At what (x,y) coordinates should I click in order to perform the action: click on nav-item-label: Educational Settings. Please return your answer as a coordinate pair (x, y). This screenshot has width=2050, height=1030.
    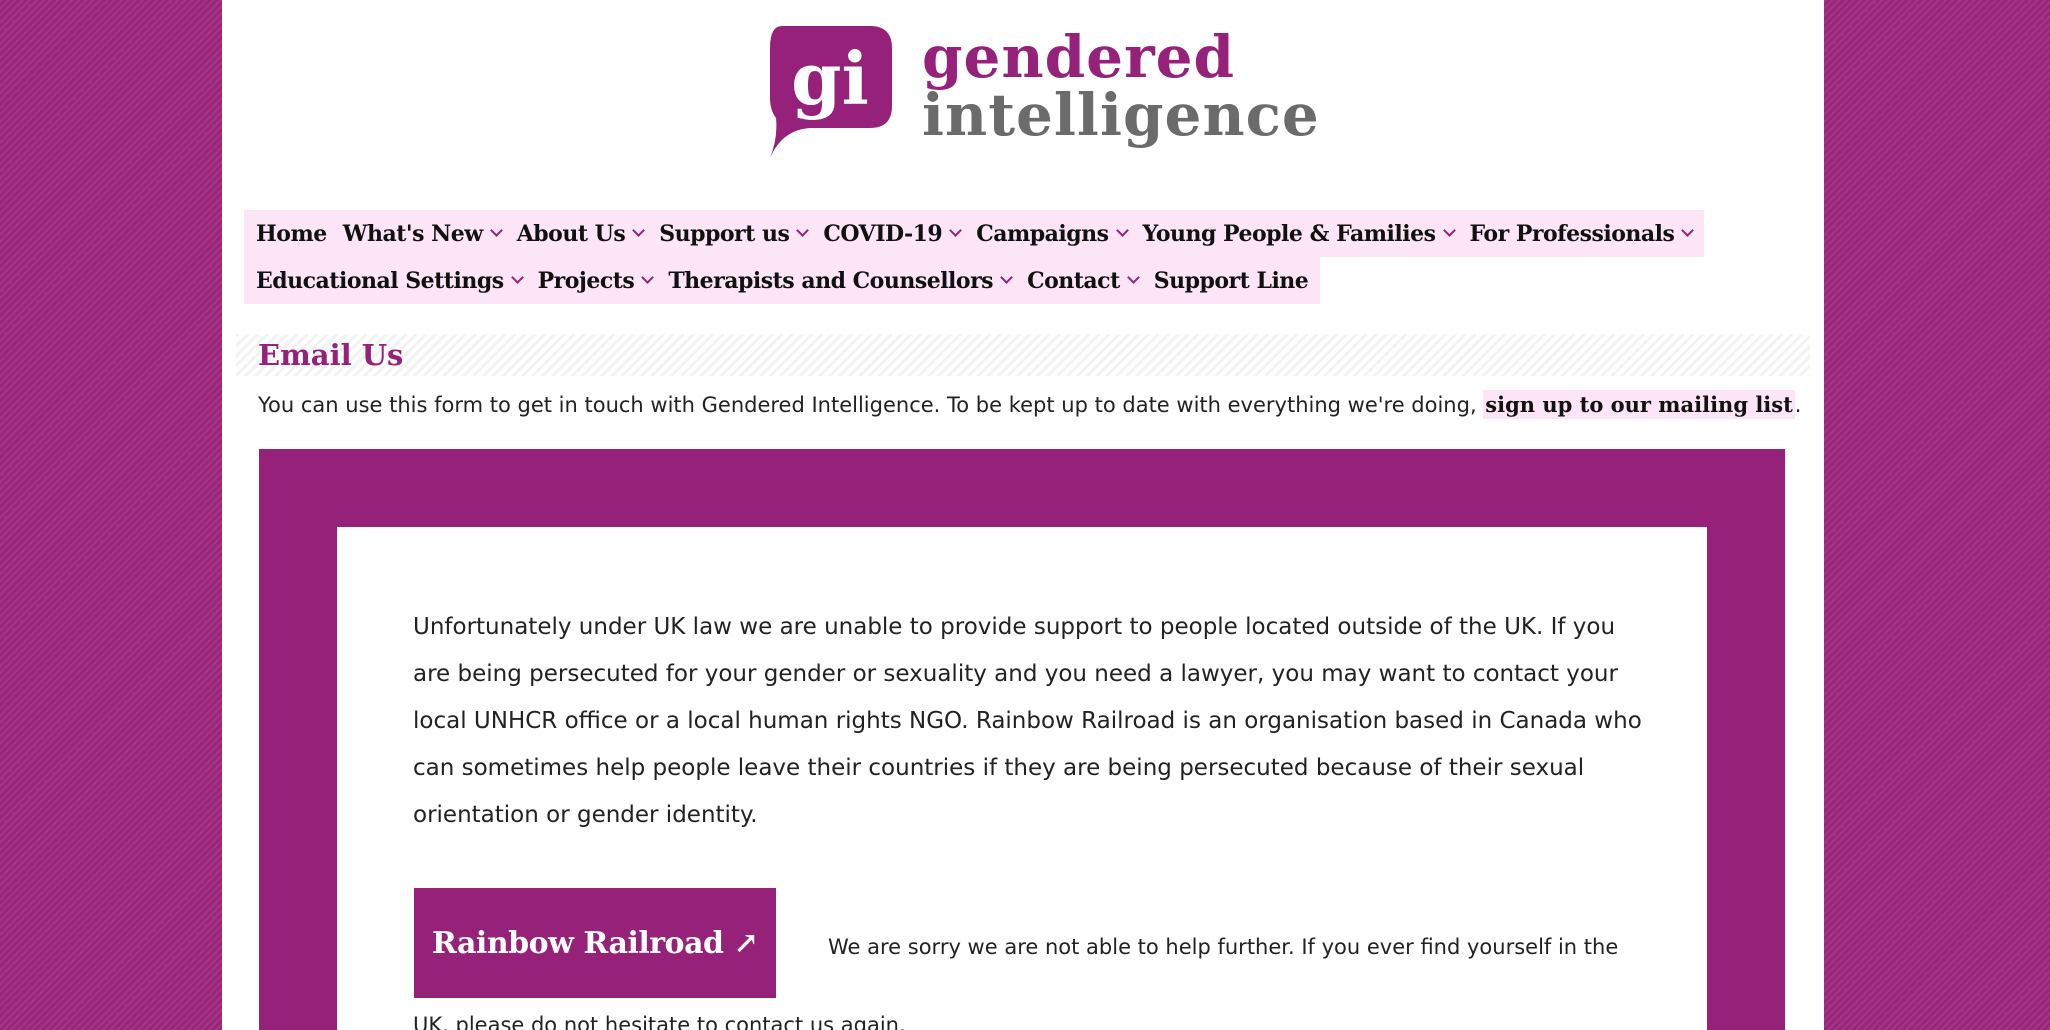
    Looking at the image, I should click on (380, 280).